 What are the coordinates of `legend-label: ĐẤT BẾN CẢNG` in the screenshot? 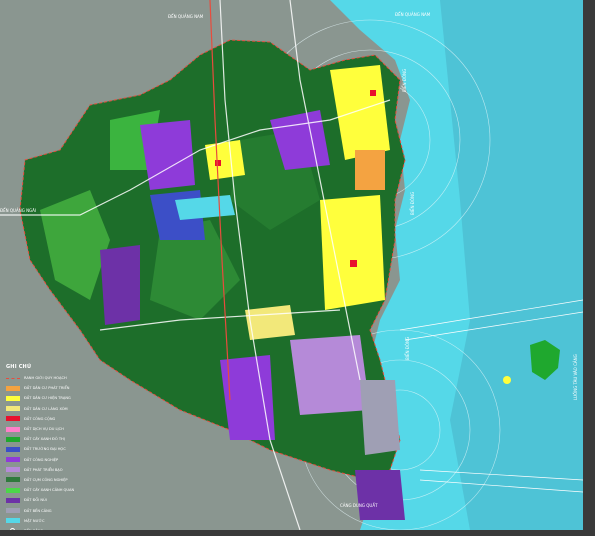 It's located at (38, 510).